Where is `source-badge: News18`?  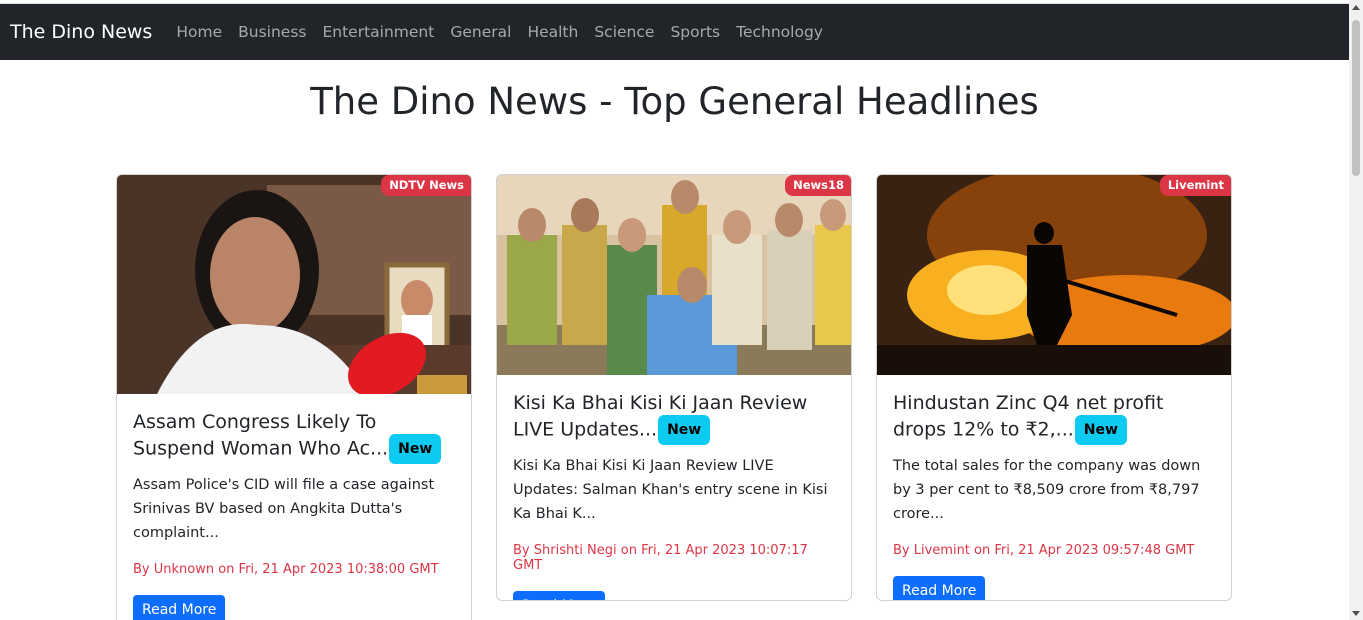 source-badge: News18 is located at coordinates (818, 185).